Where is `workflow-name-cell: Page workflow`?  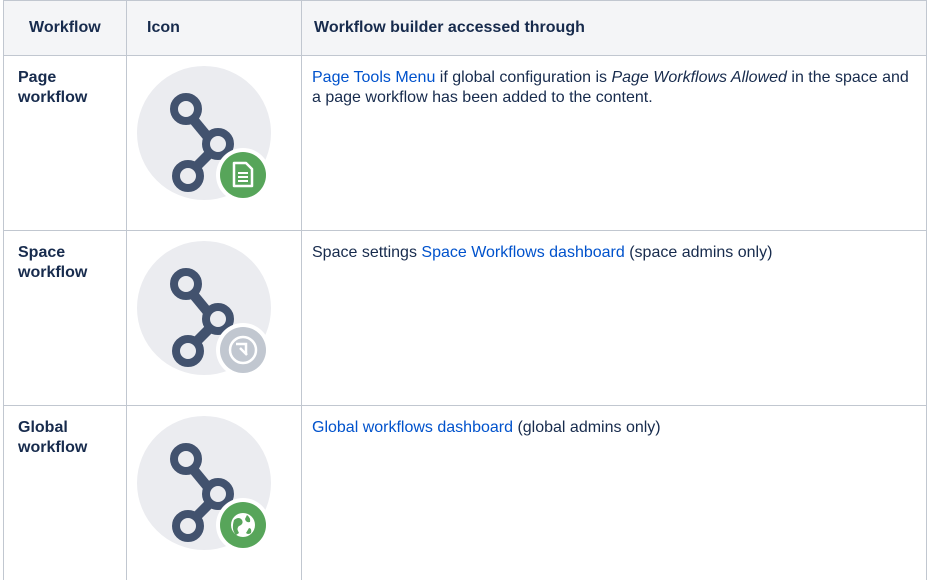 workflow-name-cell: Page workflow is located at coordinates (65, 143).